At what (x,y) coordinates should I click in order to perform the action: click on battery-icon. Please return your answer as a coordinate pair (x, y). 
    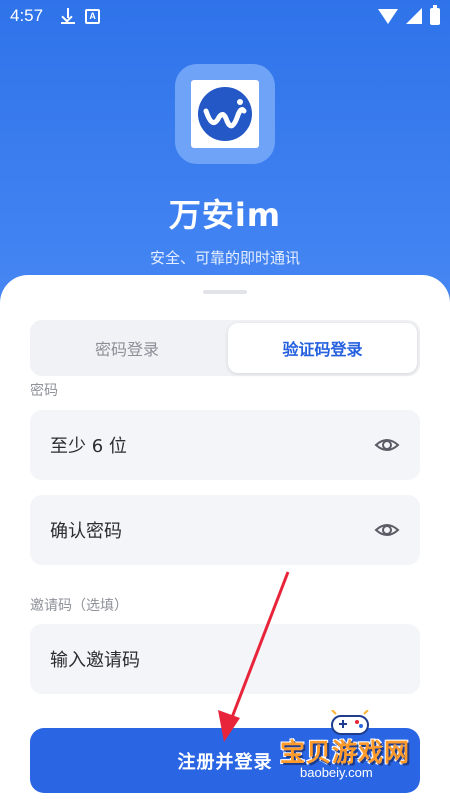
    Looking at the image, I should click on (435, 14).